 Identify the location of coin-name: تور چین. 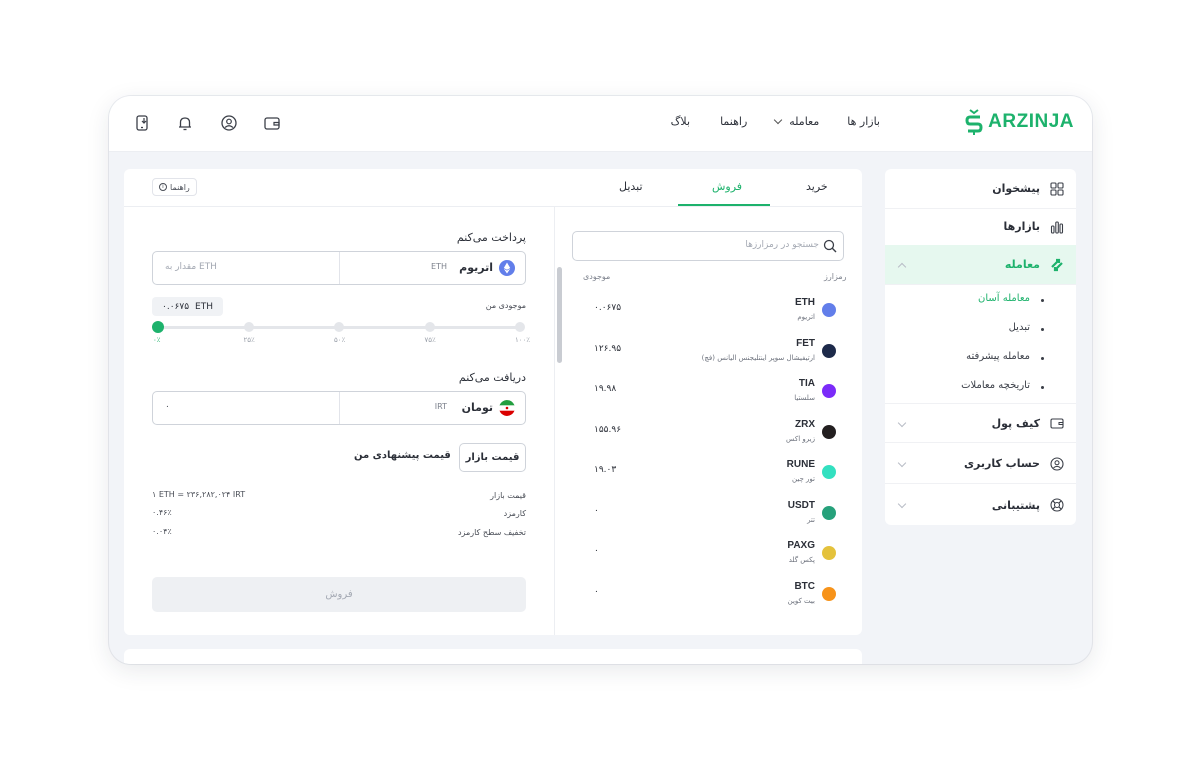
(803, 479).